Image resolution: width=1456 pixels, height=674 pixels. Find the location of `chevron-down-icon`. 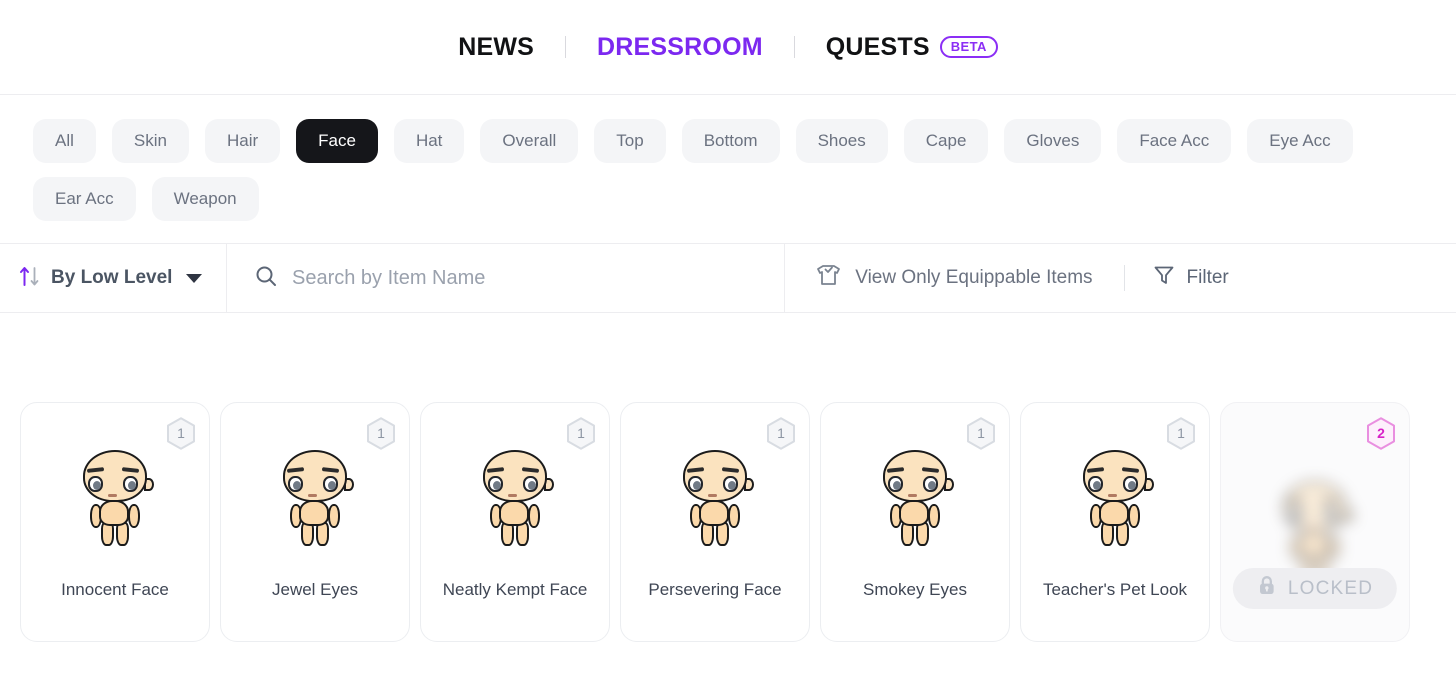

chevron-down-icon is located at coordinates (194, 278).